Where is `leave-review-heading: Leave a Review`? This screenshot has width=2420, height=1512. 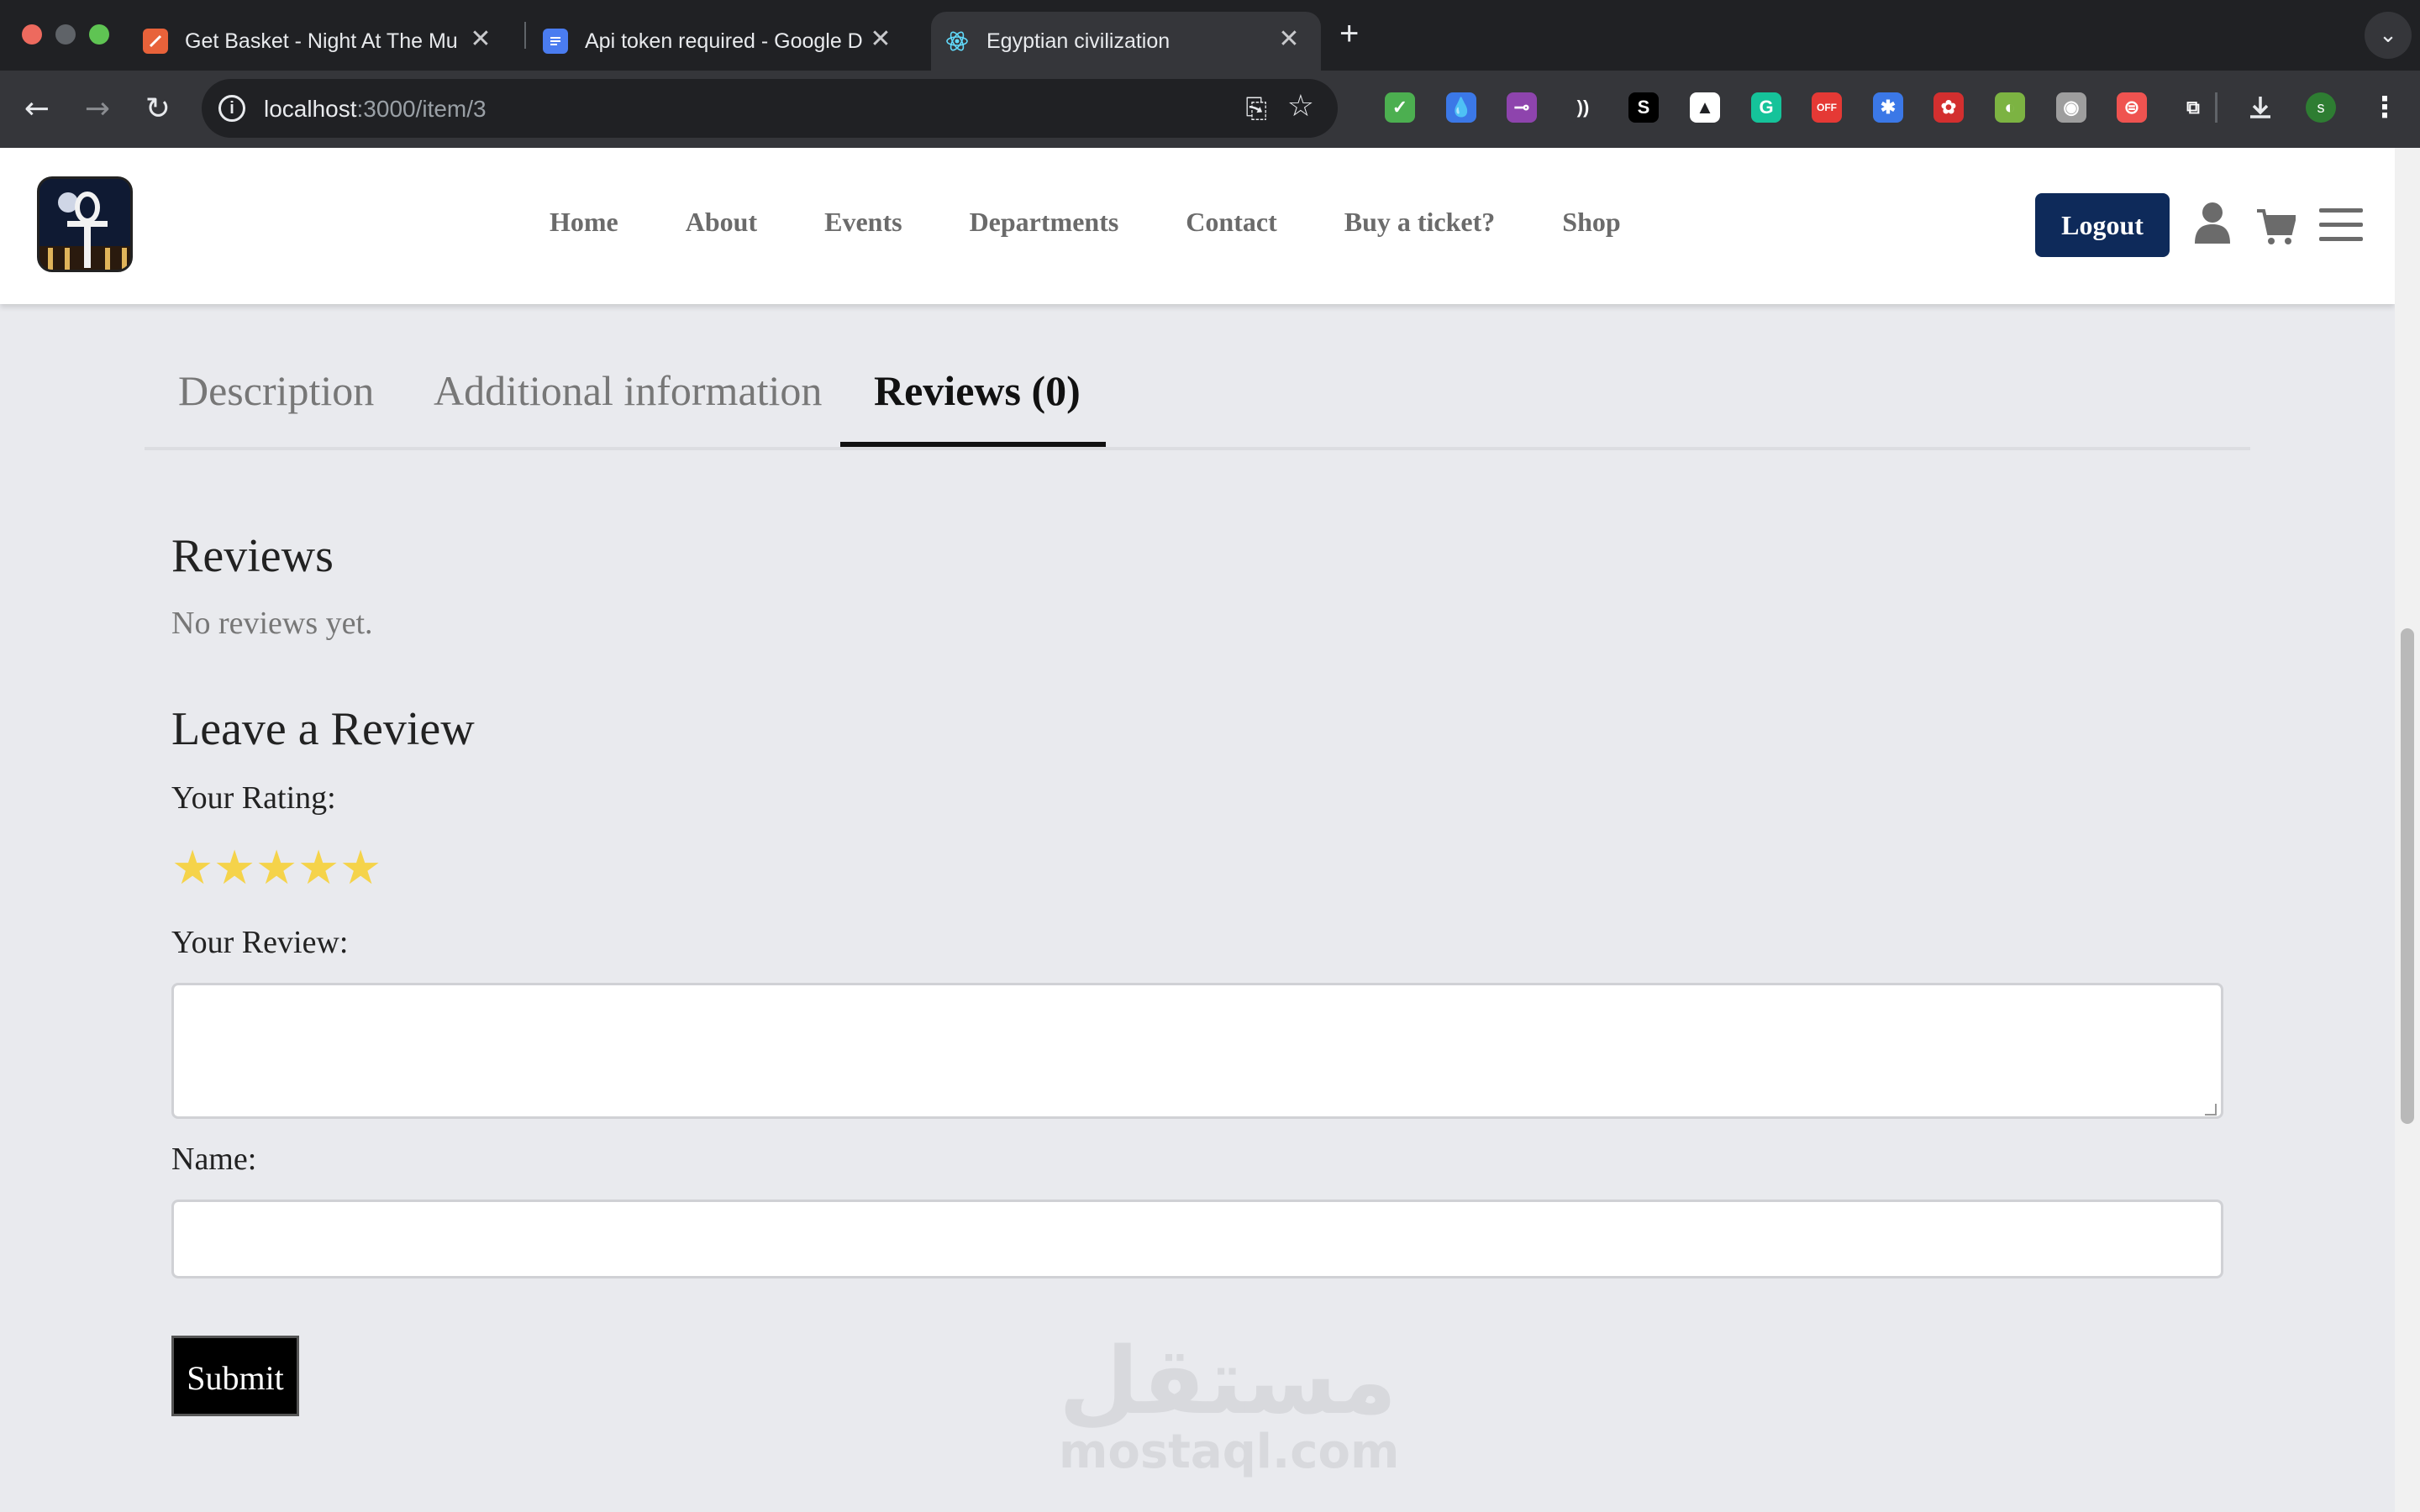 leave-review-heading: Leave a Review is located at coordinates (323, 729).